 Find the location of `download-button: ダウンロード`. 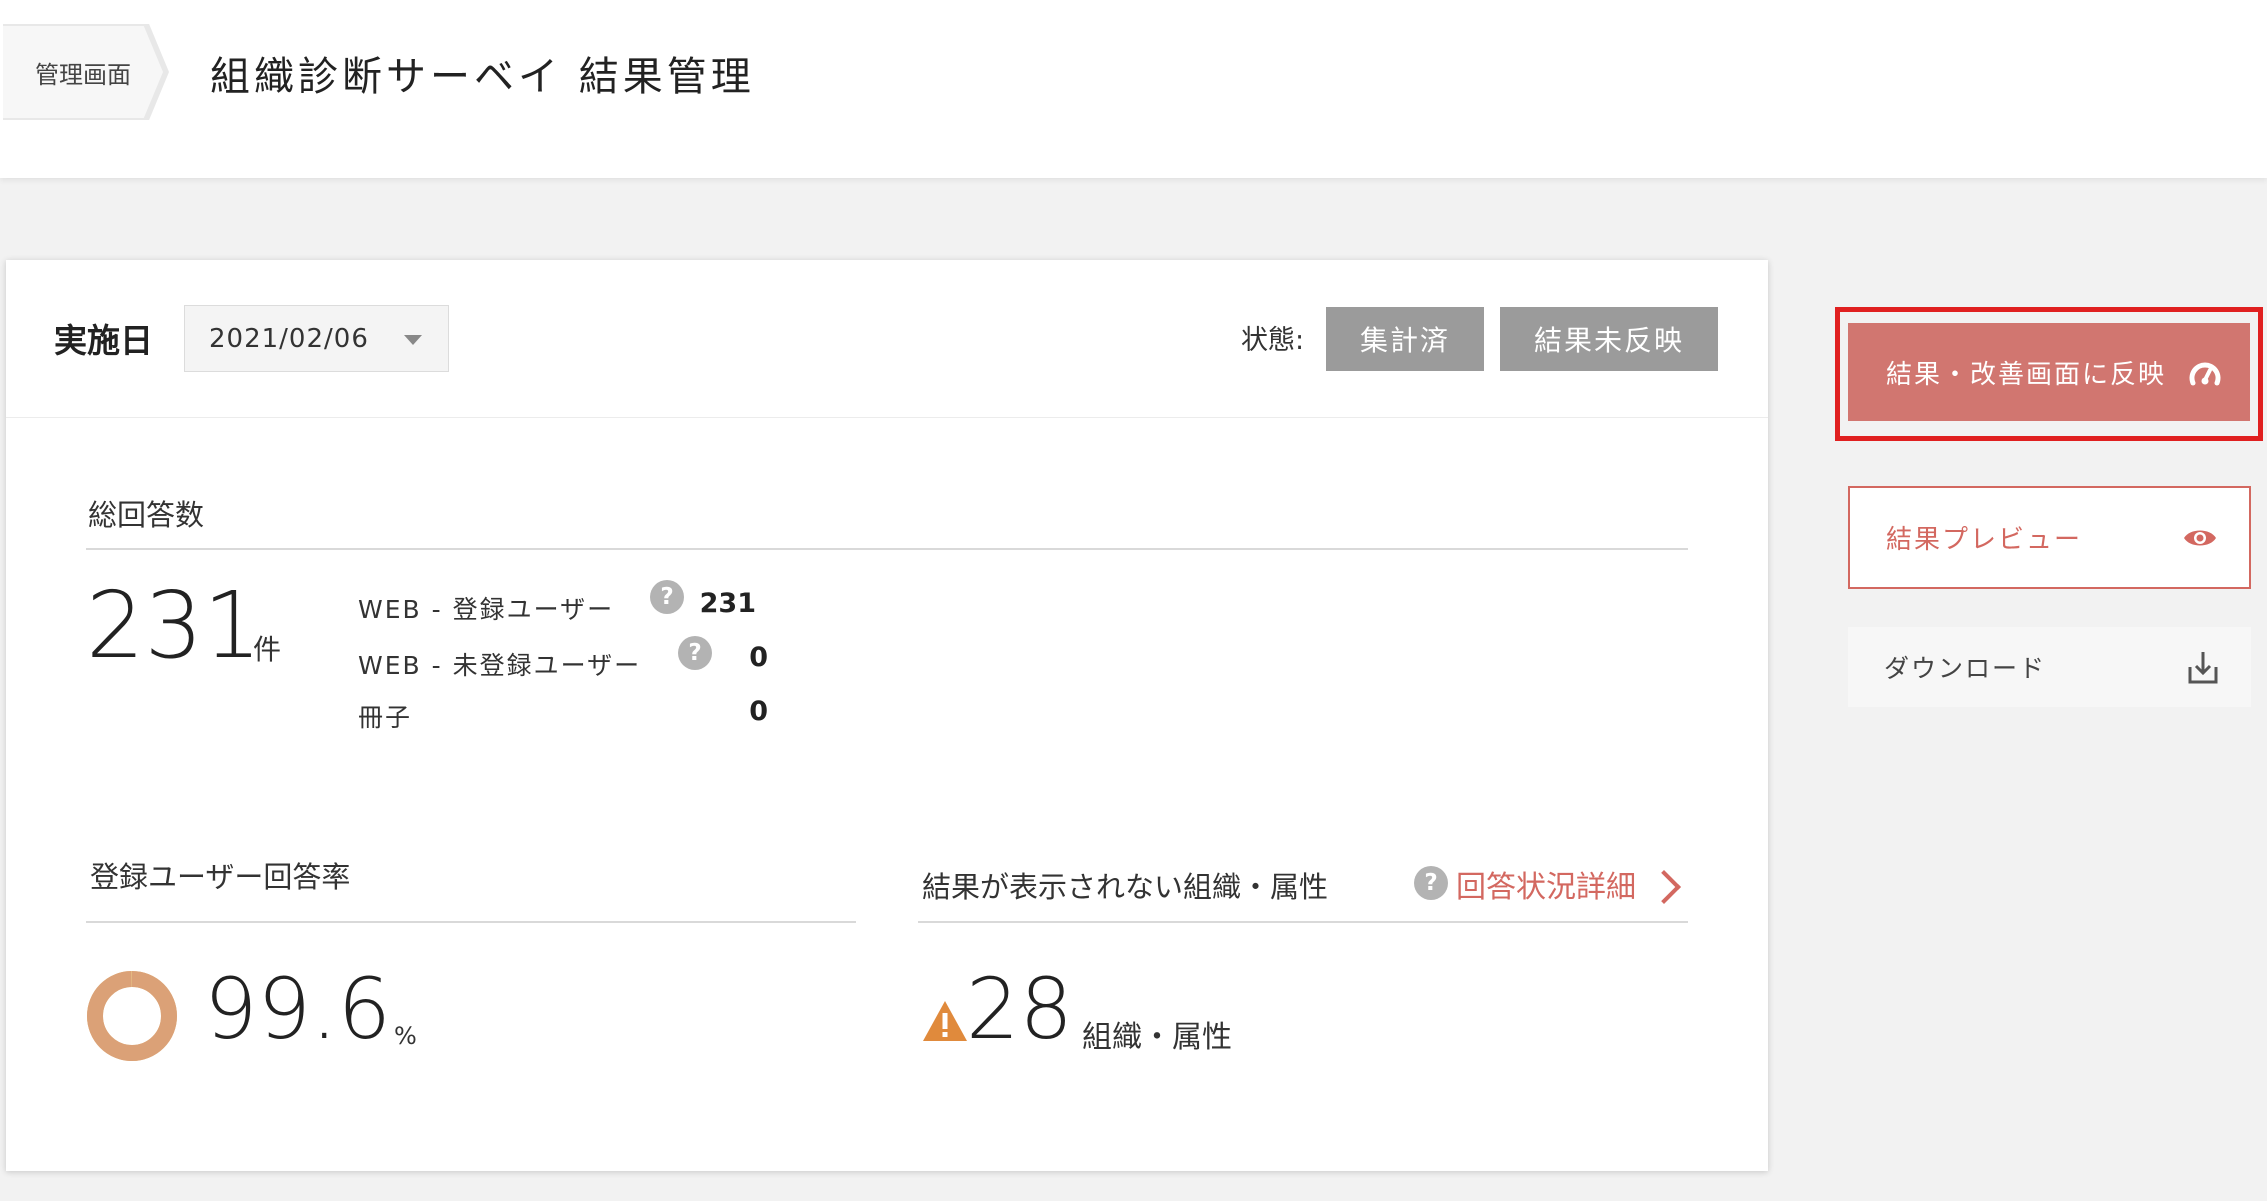

download-button: ダウンロード is located at coordinates (2049, 667).